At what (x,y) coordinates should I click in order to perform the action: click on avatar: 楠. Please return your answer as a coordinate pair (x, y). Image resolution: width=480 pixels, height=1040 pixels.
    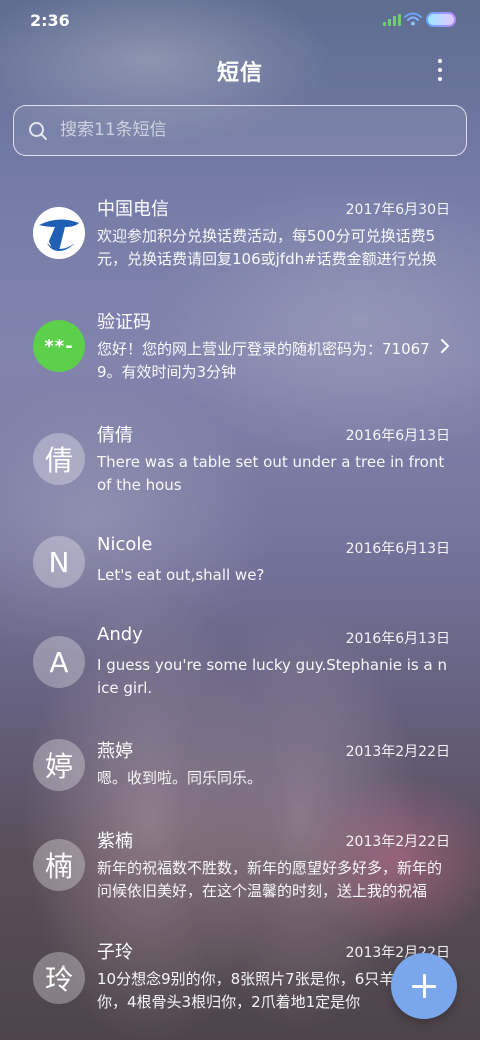
    Looking at the image, I should click on (59, 865).